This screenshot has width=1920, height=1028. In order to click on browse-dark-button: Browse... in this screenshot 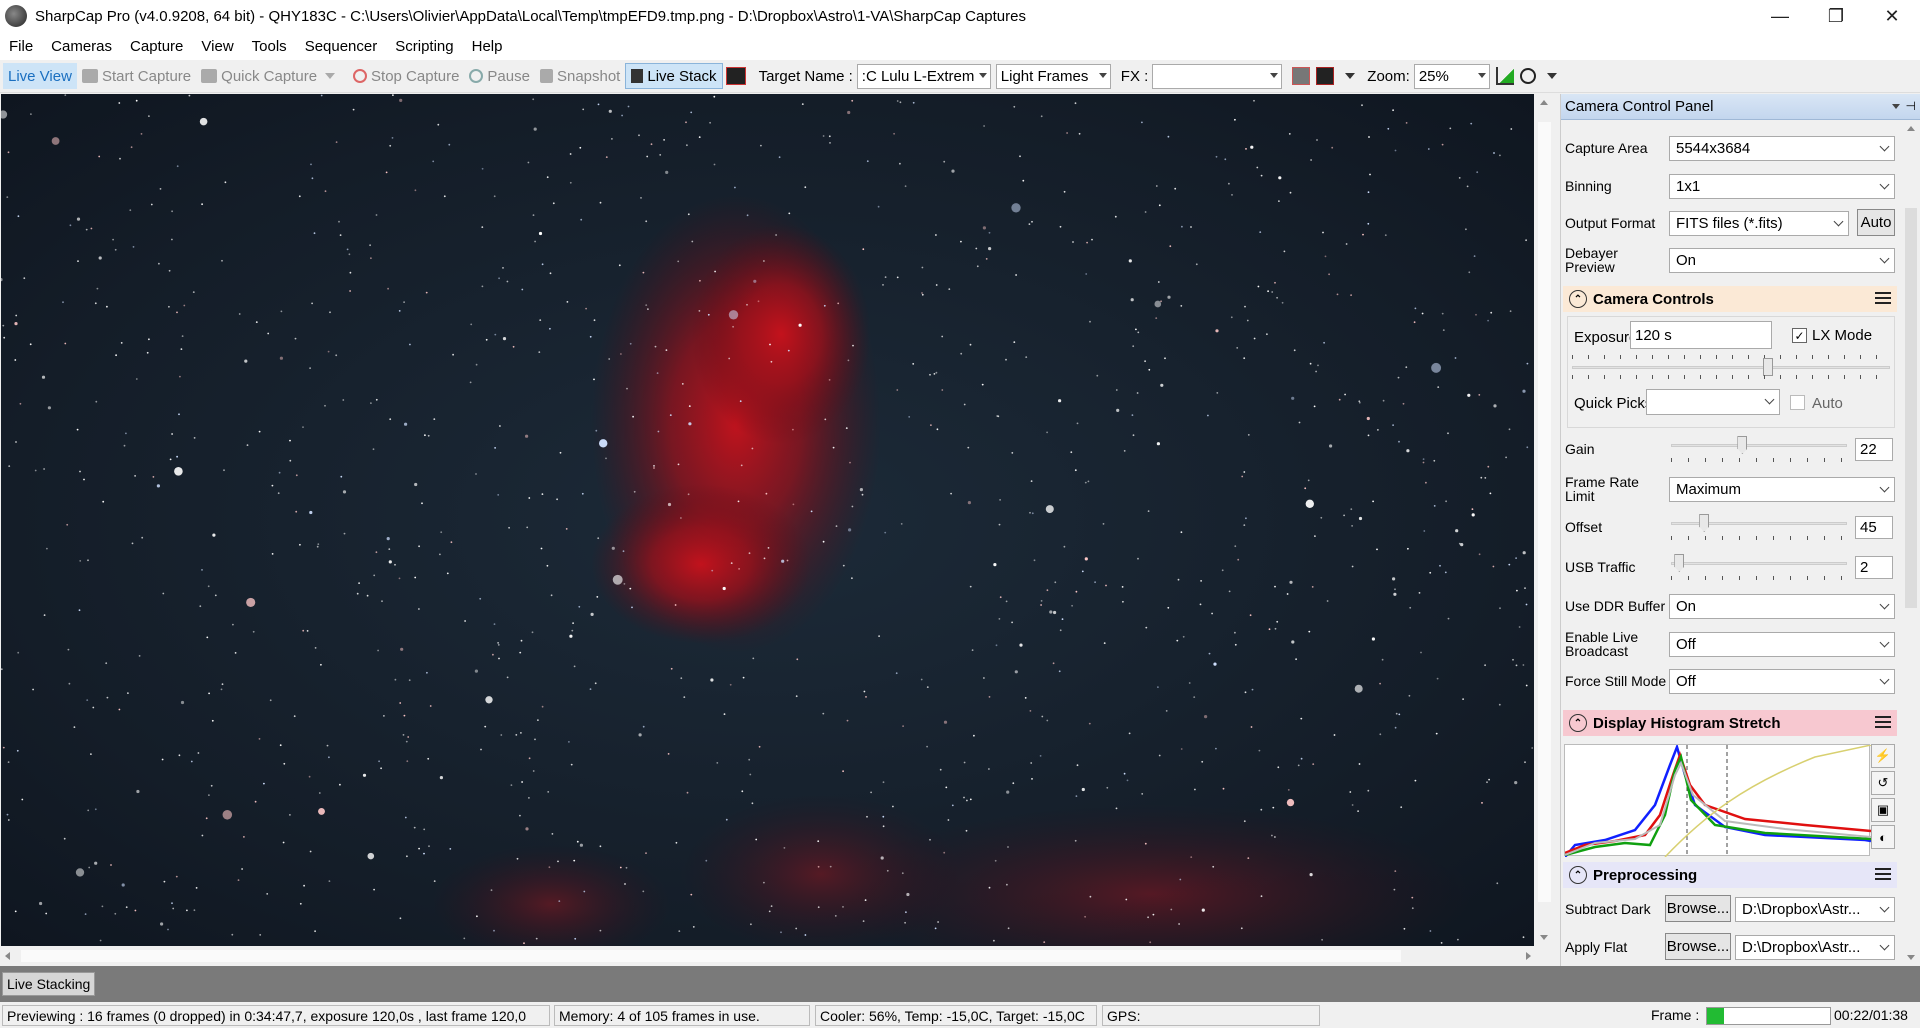, I will do `click(1698, 908)`.